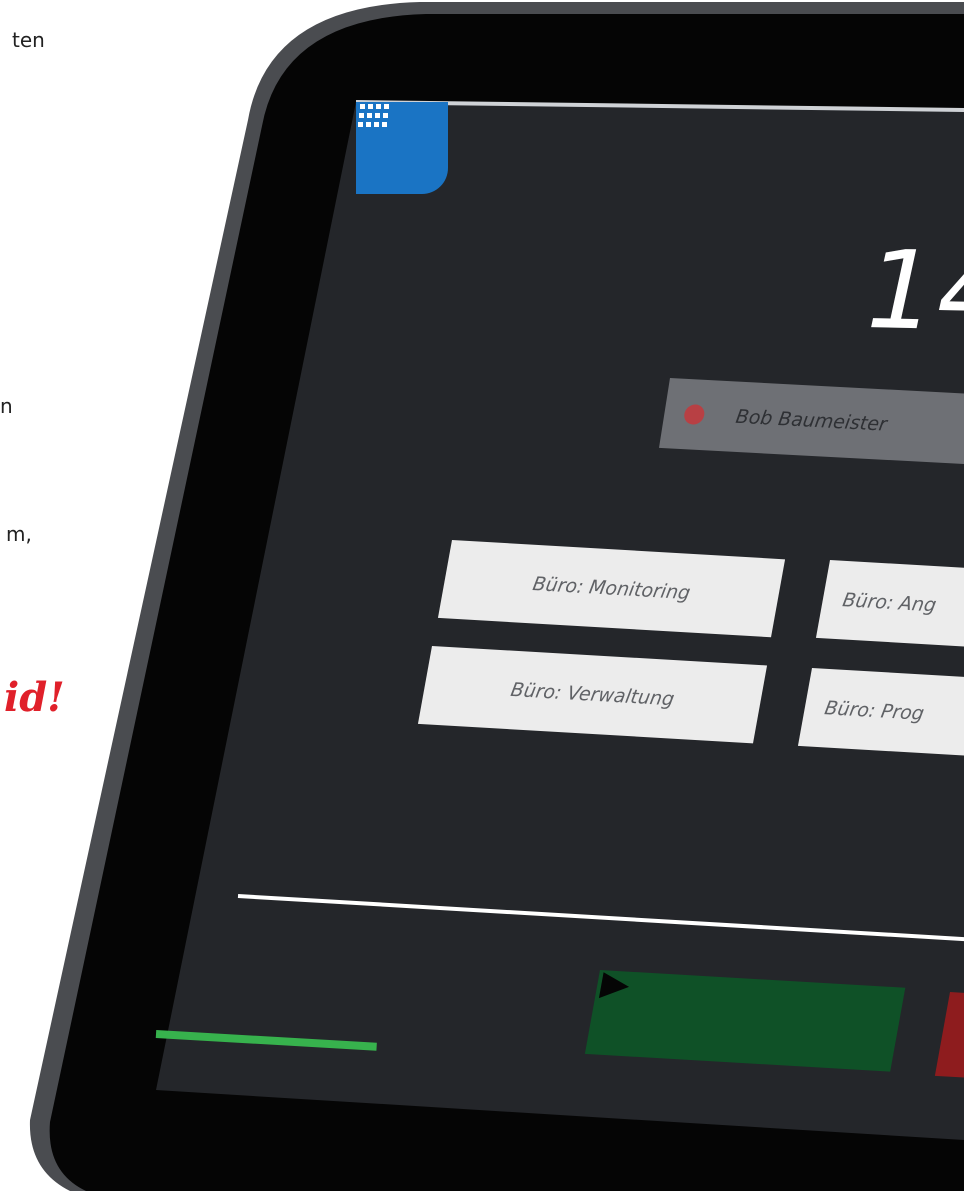 This screenshot has width=964, height=1191. I want to click on clock-display: 14, so click(914, 292).